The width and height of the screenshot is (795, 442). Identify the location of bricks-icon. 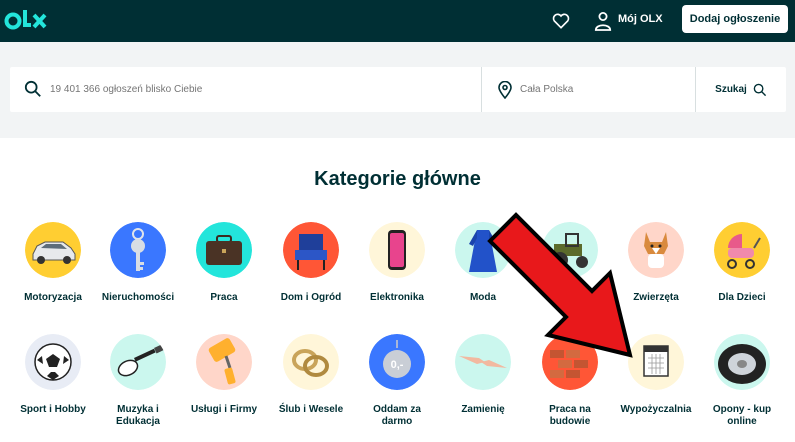
(570, 362).